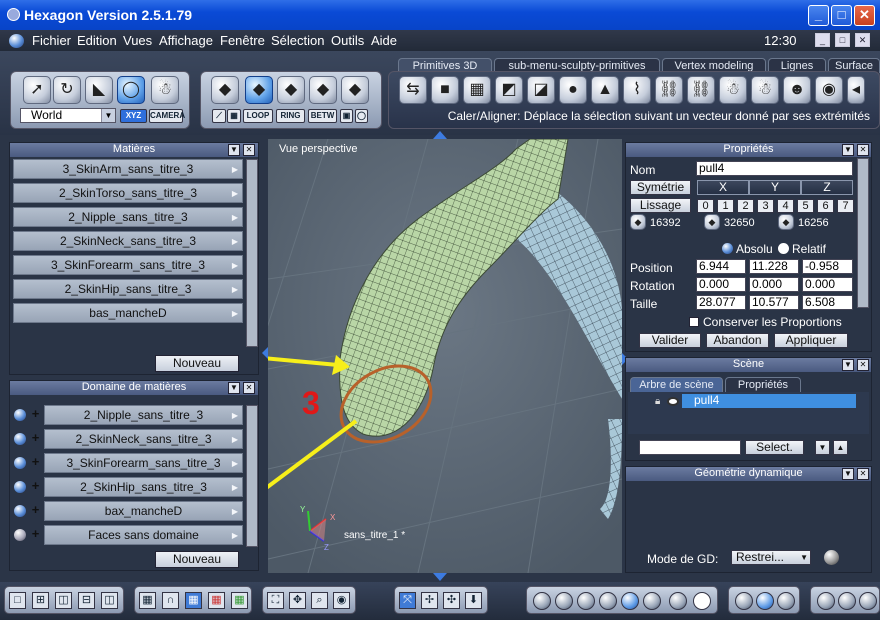 The width and height of the screenshot is (880, 620). What do you see at coordinates (863, 233) in the screenshot?
I see `properties-scrollbar` at bounding box center [863, 233].